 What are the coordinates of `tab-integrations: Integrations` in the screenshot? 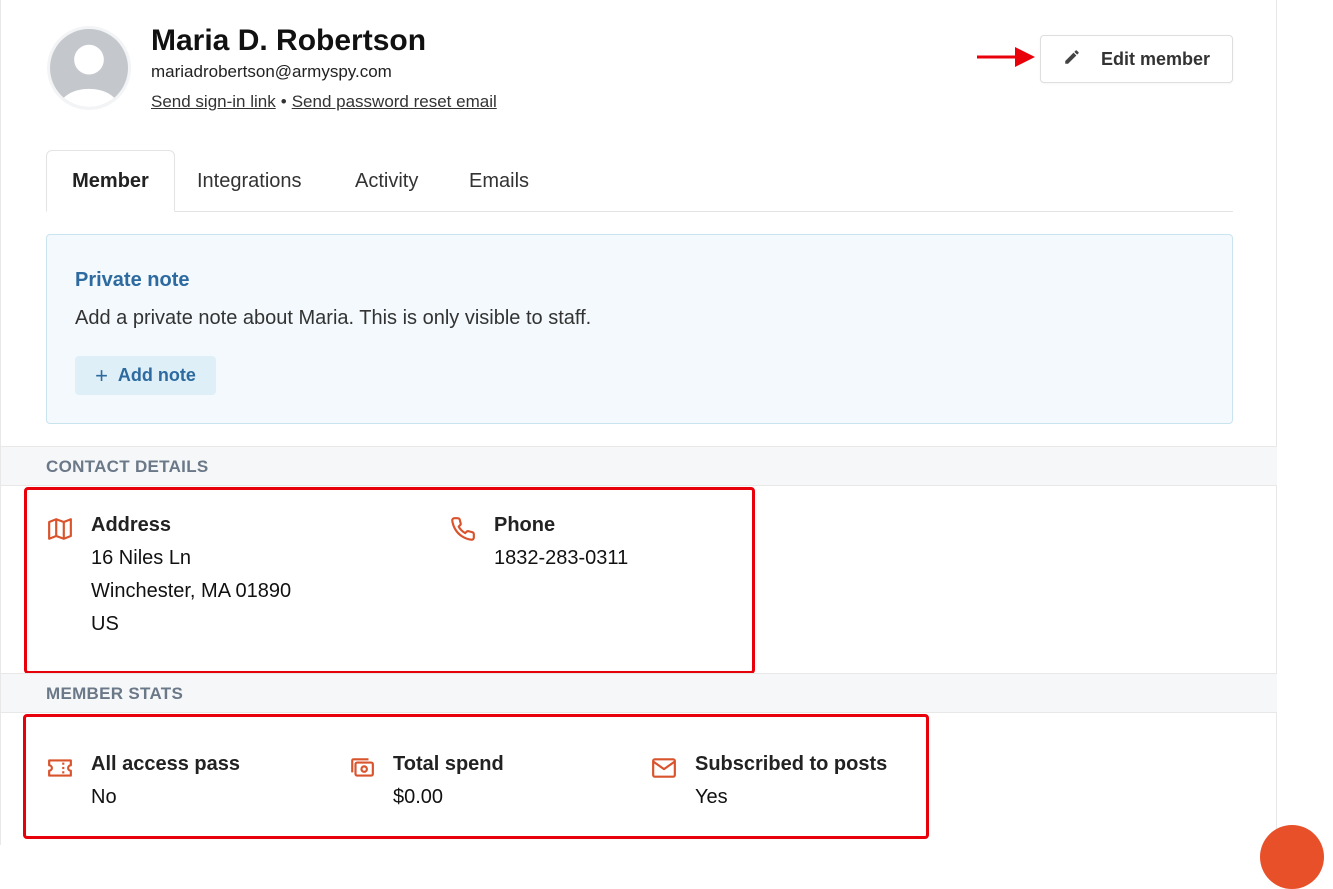 It's located at (249, 181).